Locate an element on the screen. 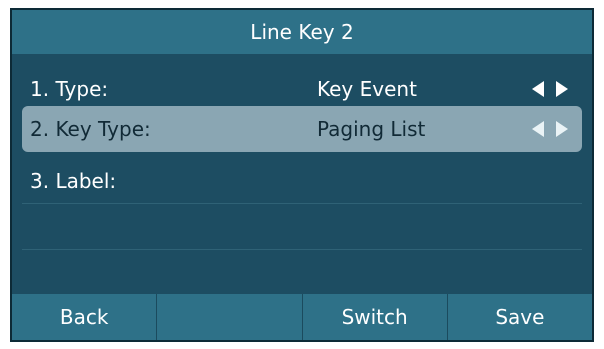 The image size is (604, 349). empty-softkey is located at coordinates (230, 317).